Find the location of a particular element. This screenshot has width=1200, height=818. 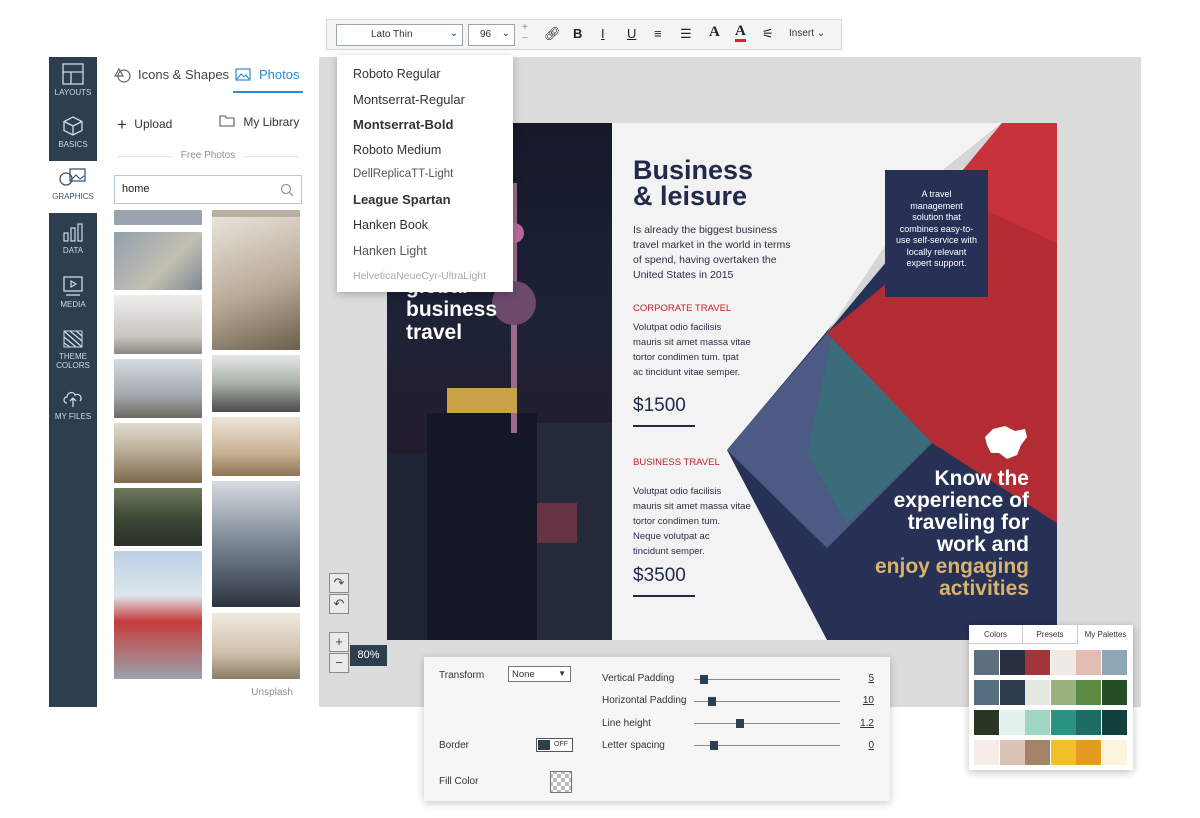

undo-button: ↶ is located at coordinates (339, 604).